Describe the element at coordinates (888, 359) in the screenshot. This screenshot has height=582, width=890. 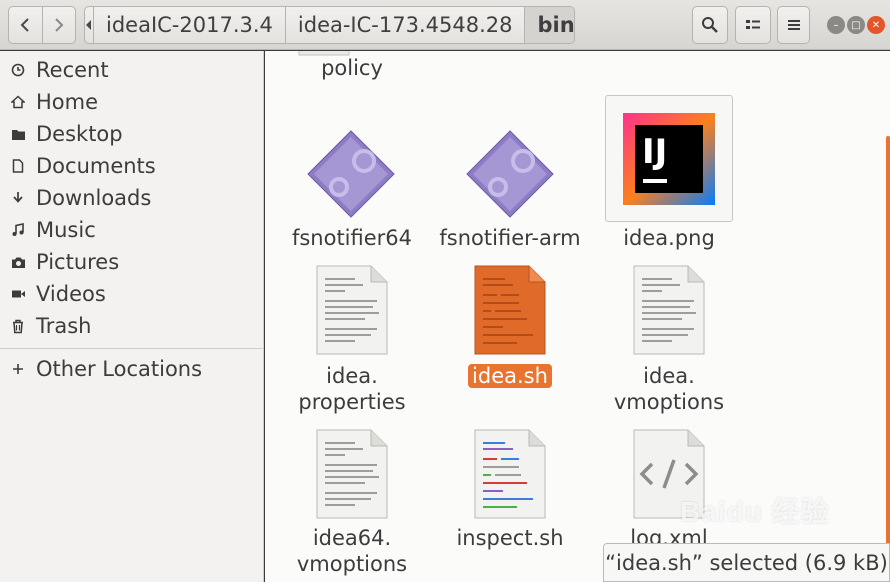
I see `vertical-scrollbar` at that location.